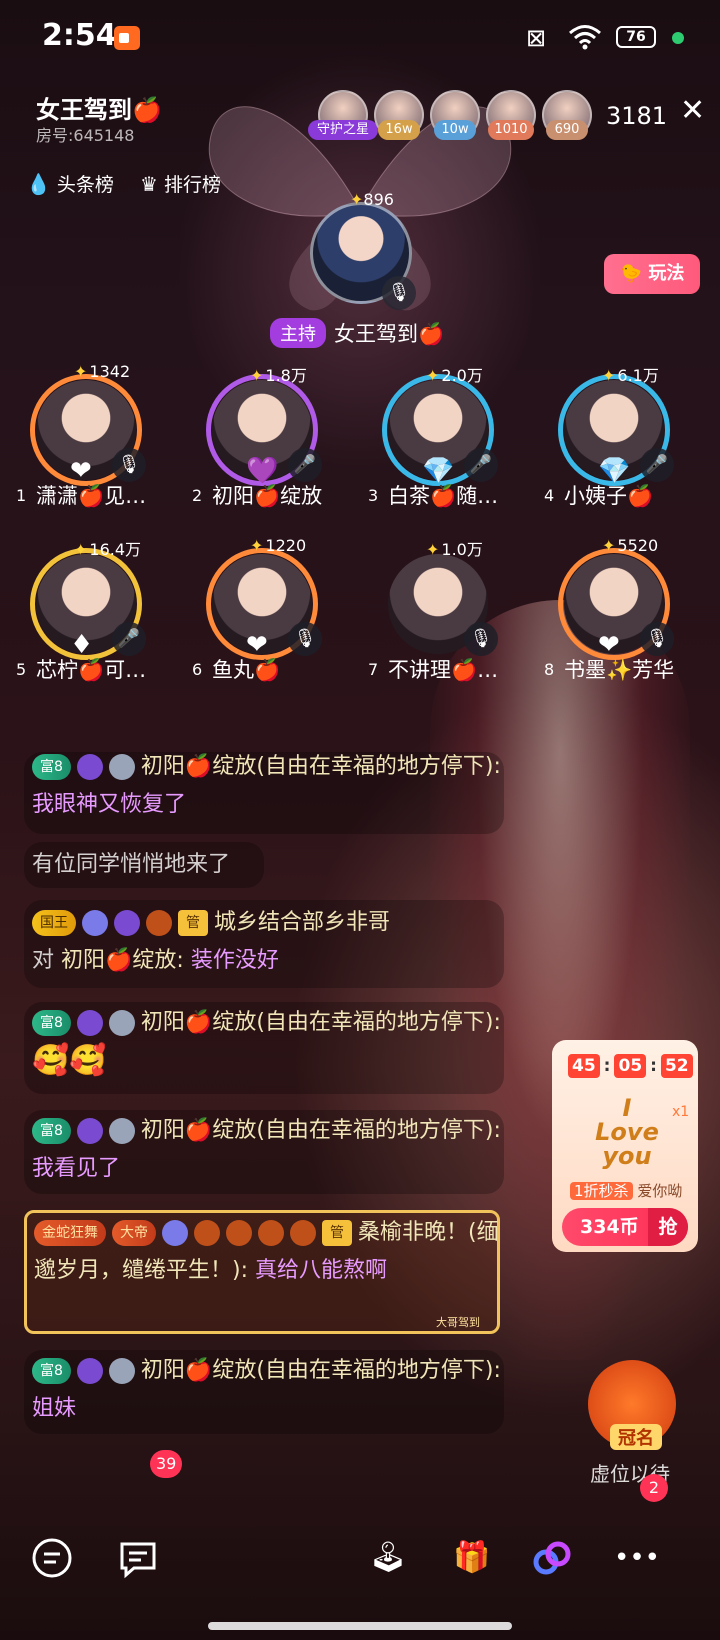 This screenshot has width=720, height=1640. Describe the element at coordinates (159, 923) in the screenshot. I see `tiger-badge-icon` at that location.